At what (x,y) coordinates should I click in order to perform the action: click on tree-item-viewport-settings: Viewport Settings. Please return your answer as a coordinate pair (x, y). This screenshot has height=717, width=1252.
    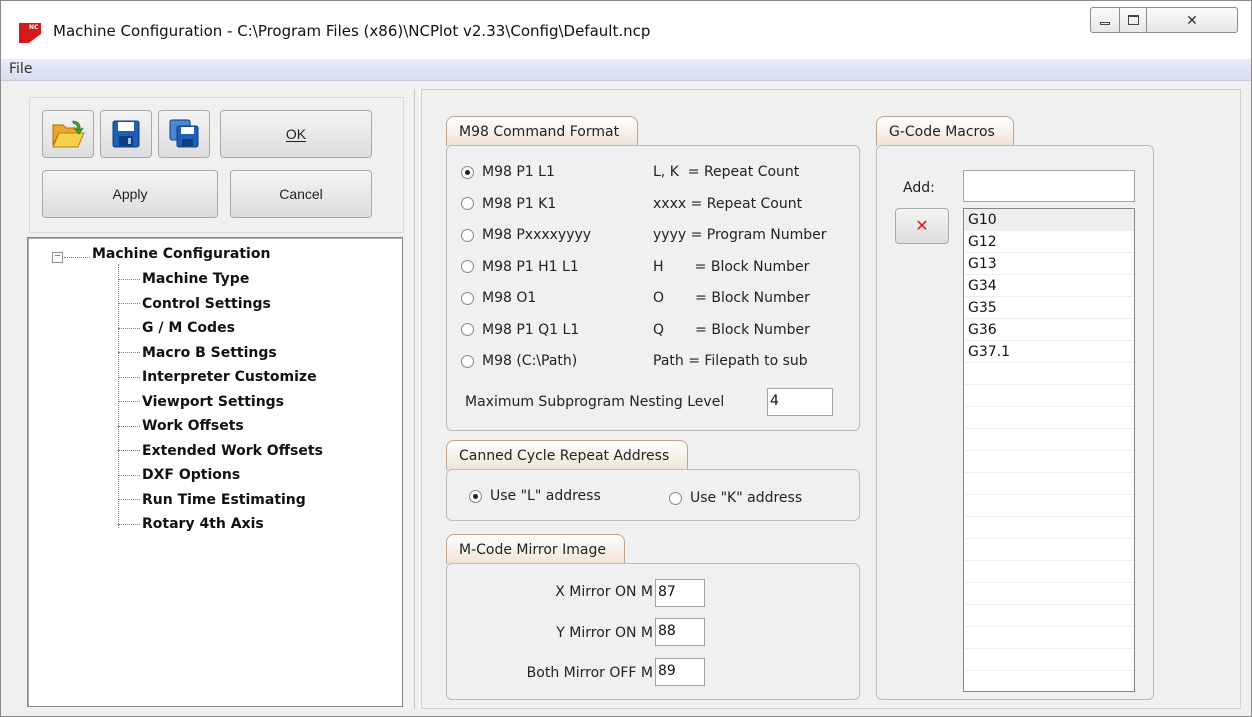
    Looking at the image, I should click on (201, 402).